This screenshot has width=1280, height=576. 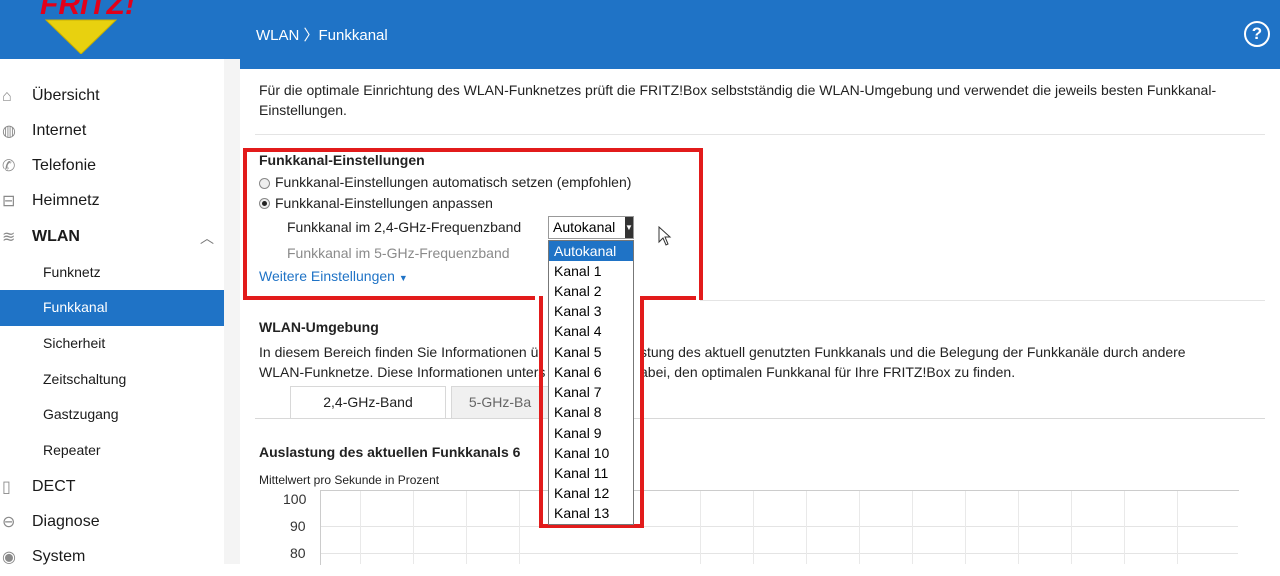 What do you see at coordinates (578, 352) in the screenshot?
I see `option-label: Kanal 5` at bounding box center [578, 352].